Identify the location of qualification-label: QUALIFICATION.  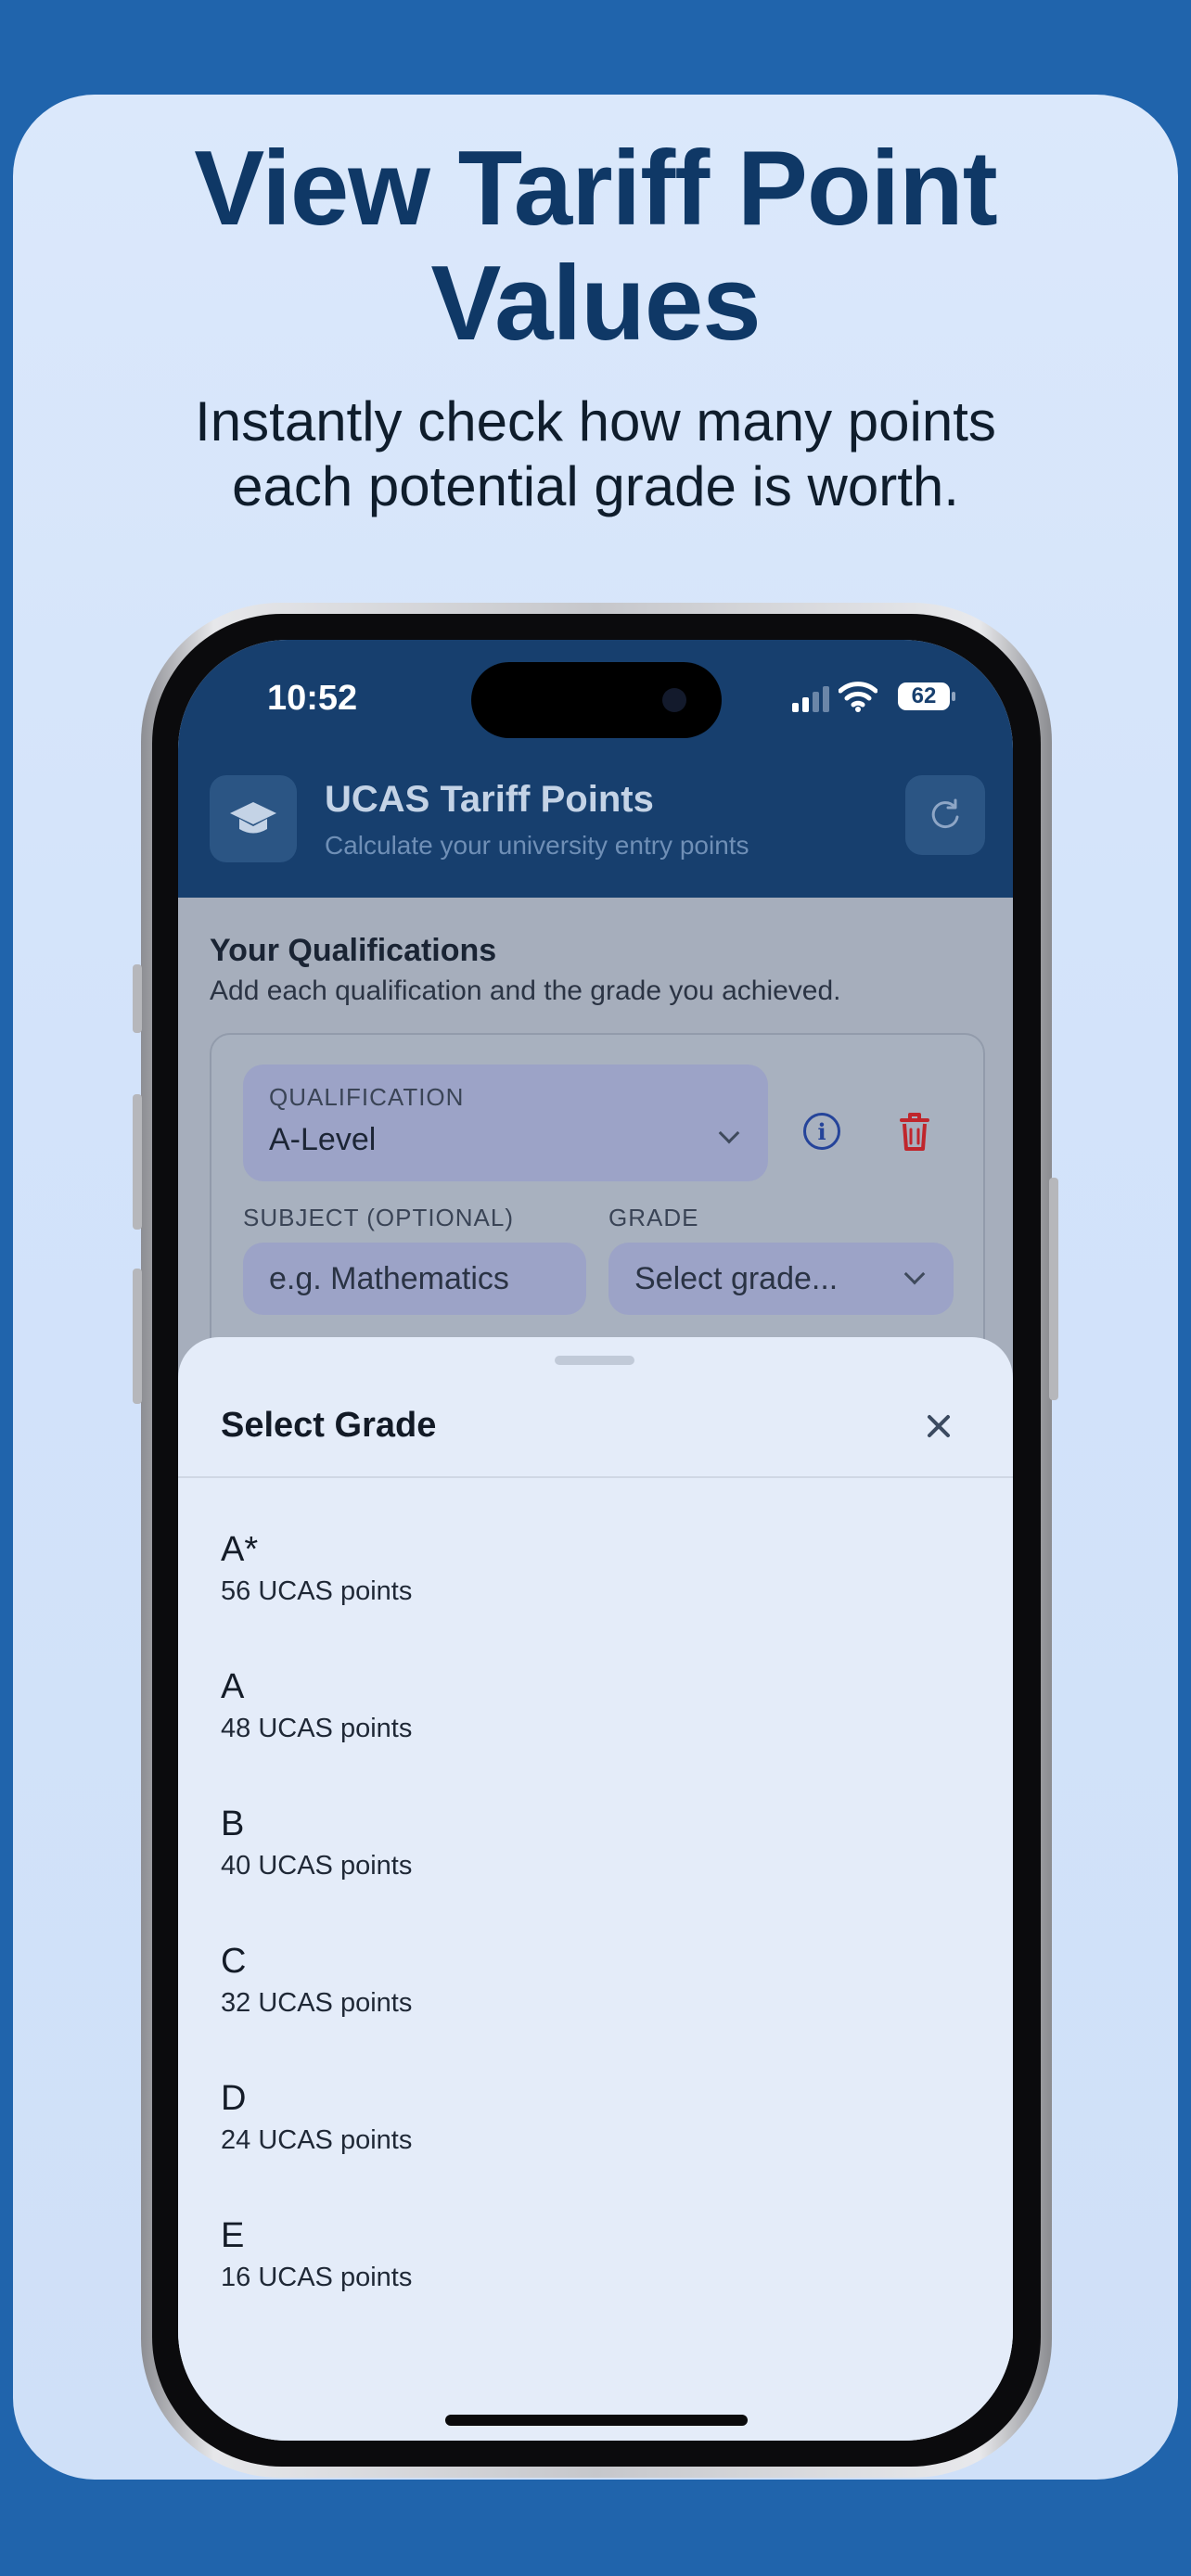
(367, 1097).